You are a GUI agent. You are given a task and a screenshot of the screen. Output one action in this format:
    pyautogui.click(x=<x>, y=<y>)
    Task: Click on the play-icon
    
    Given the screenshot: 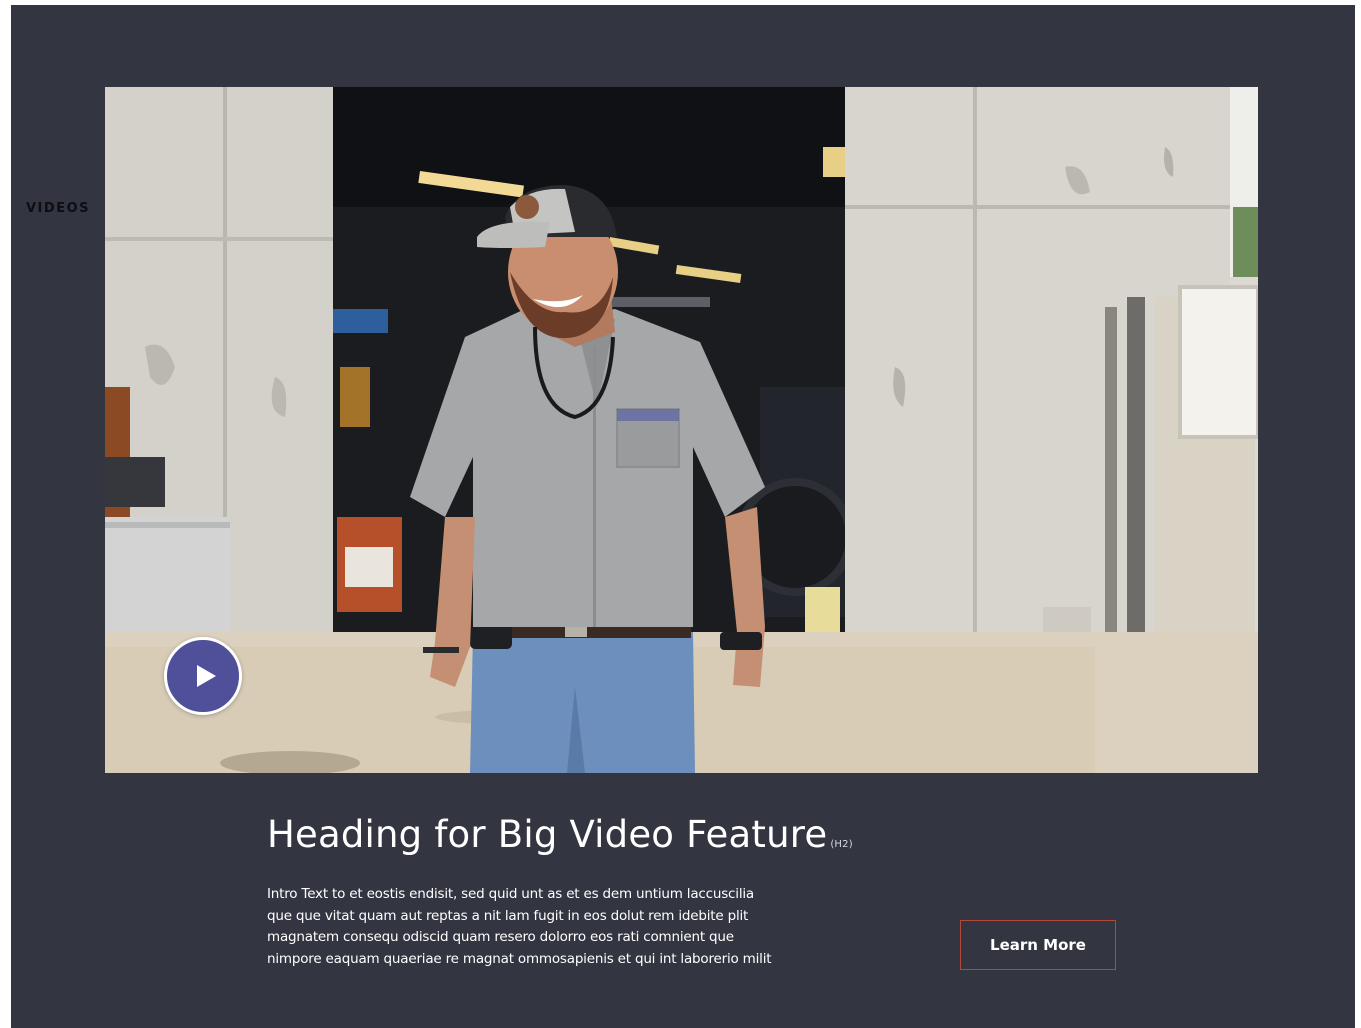 What is the action you would take?
    pyautogui.click(x=206, y=676)
    